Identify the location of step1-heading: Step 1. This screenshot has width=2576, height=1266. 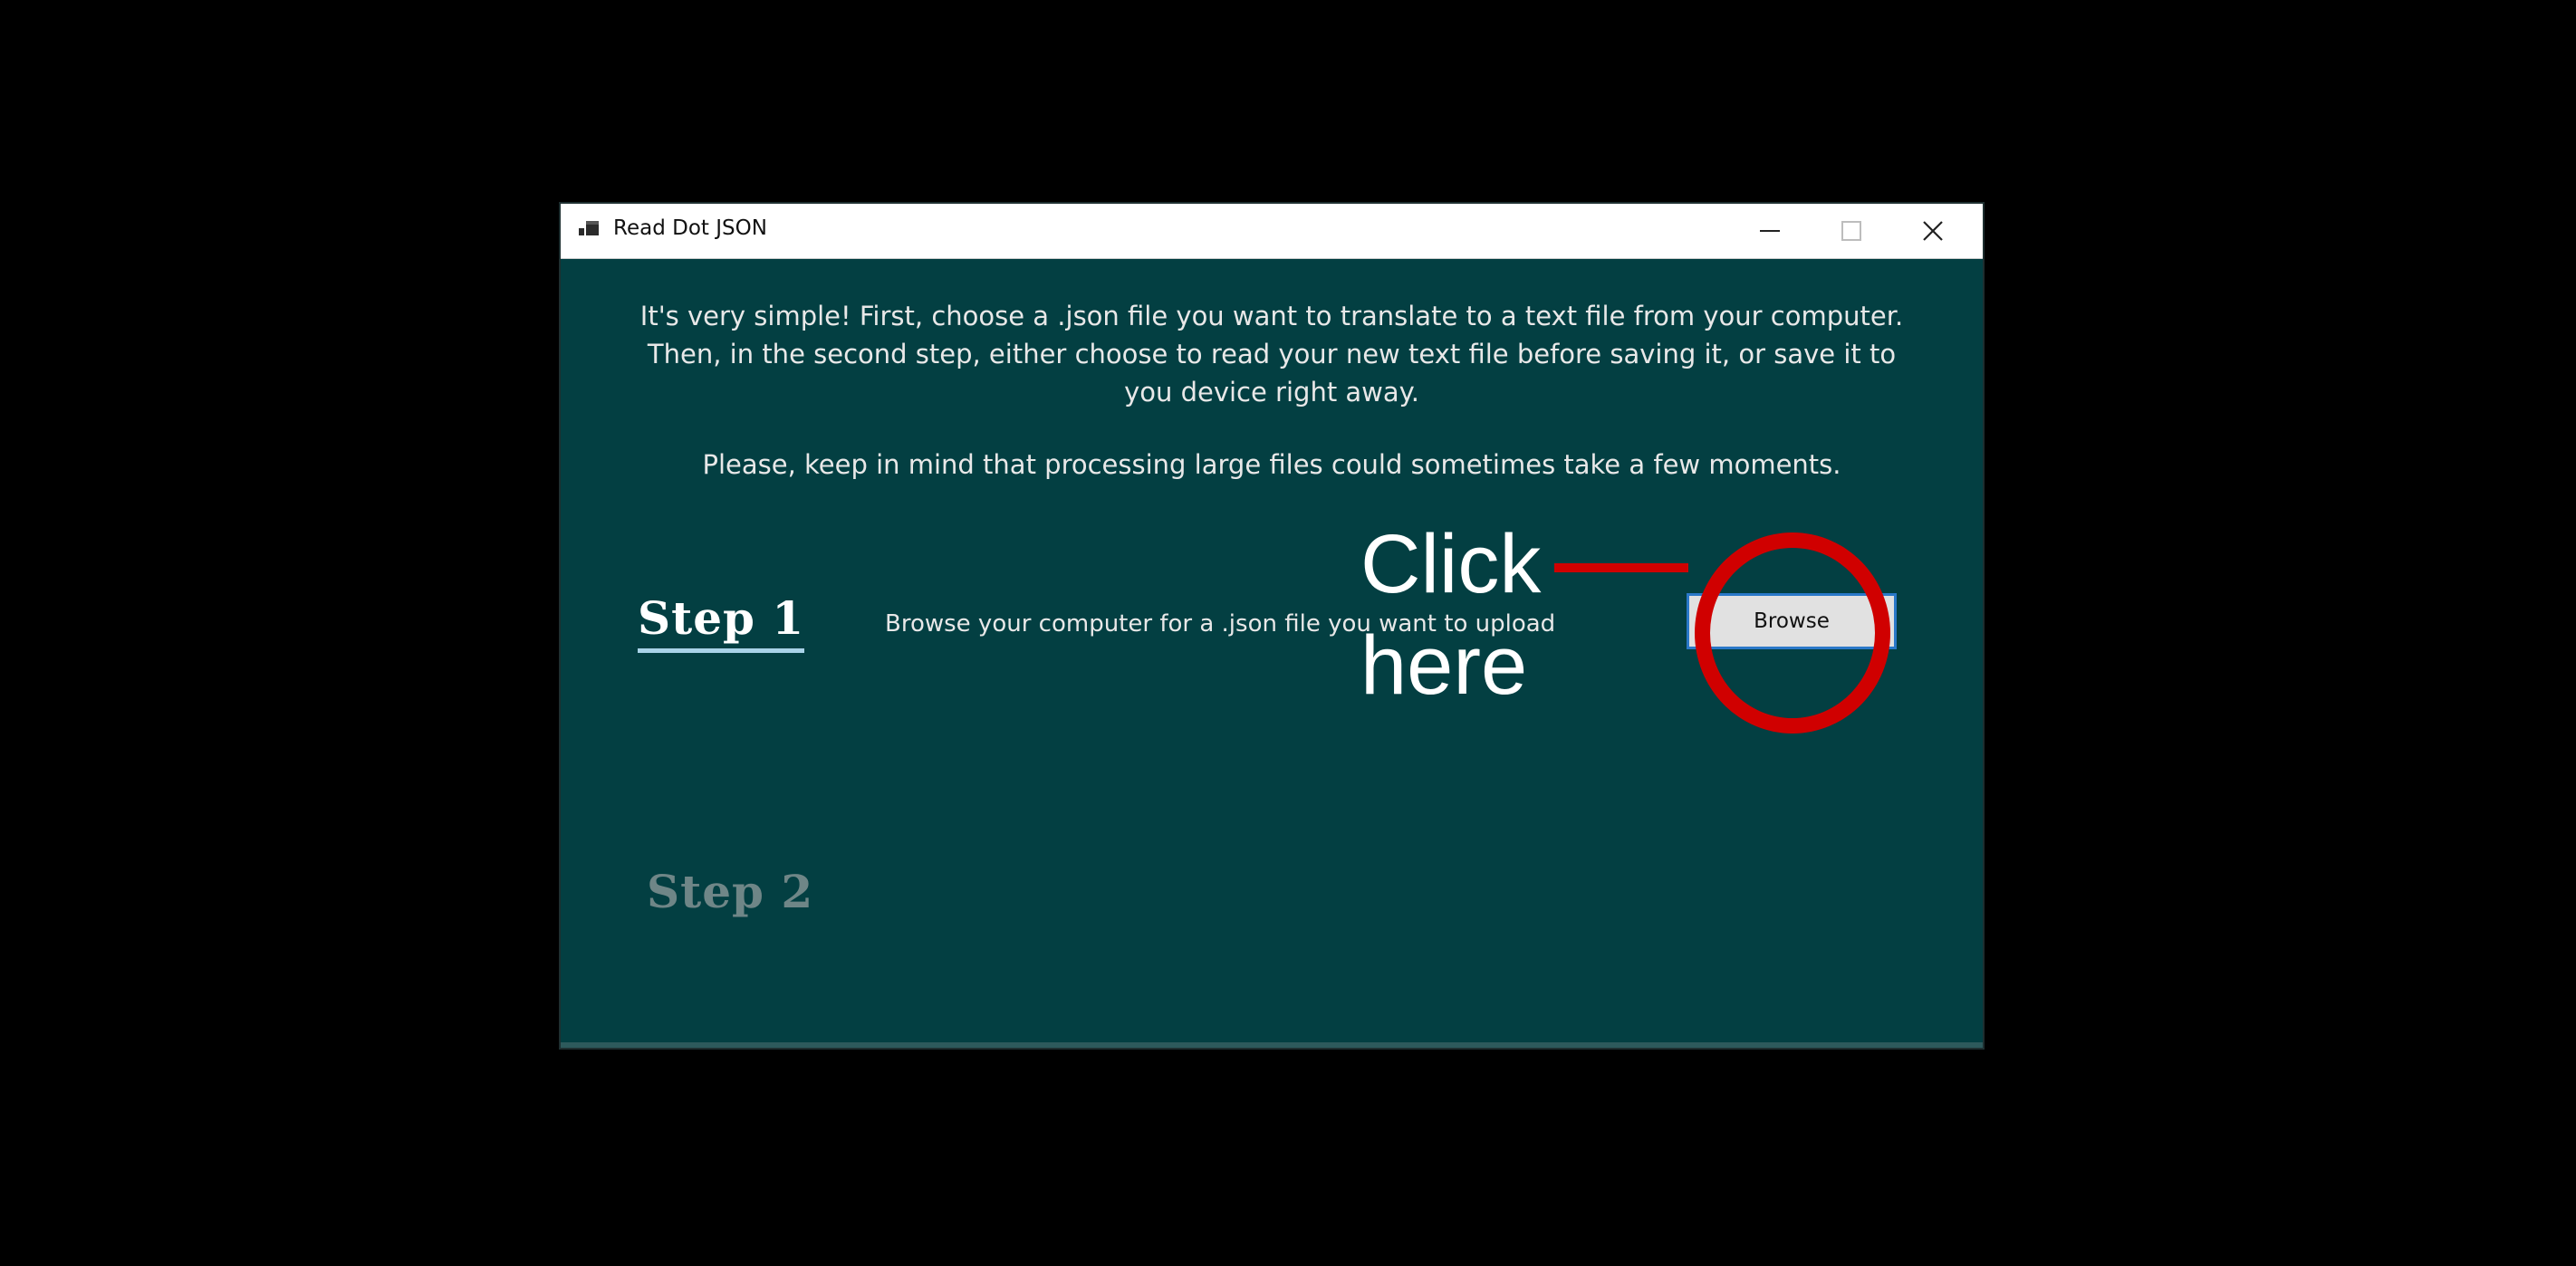
(721, 622).